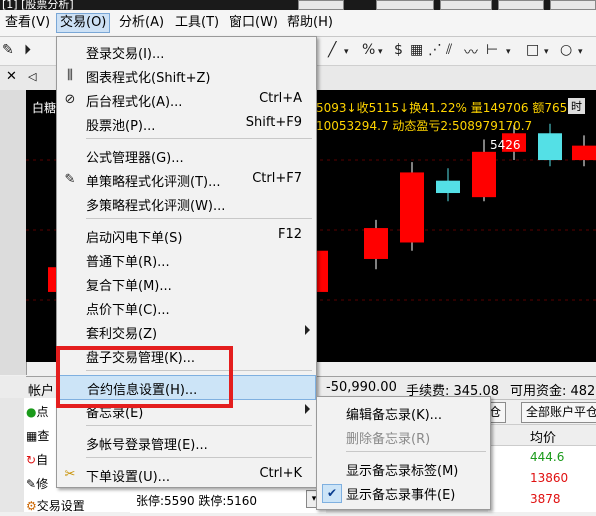 This screenshot has width=596, height=516. Describe the element at coordinates (492, 50) in the screenshot. I see `ruler-tool-icon: ⊢` at that location.